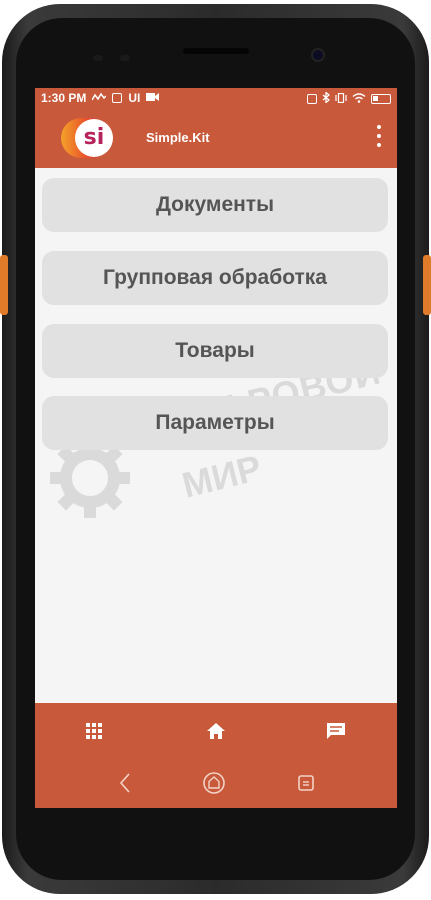 This screenshot has width=431, height=900. What do you see at coordinates (215, 351) in the screenshot?
I see `goods-button: Товары` at bounding box center [215, 351].